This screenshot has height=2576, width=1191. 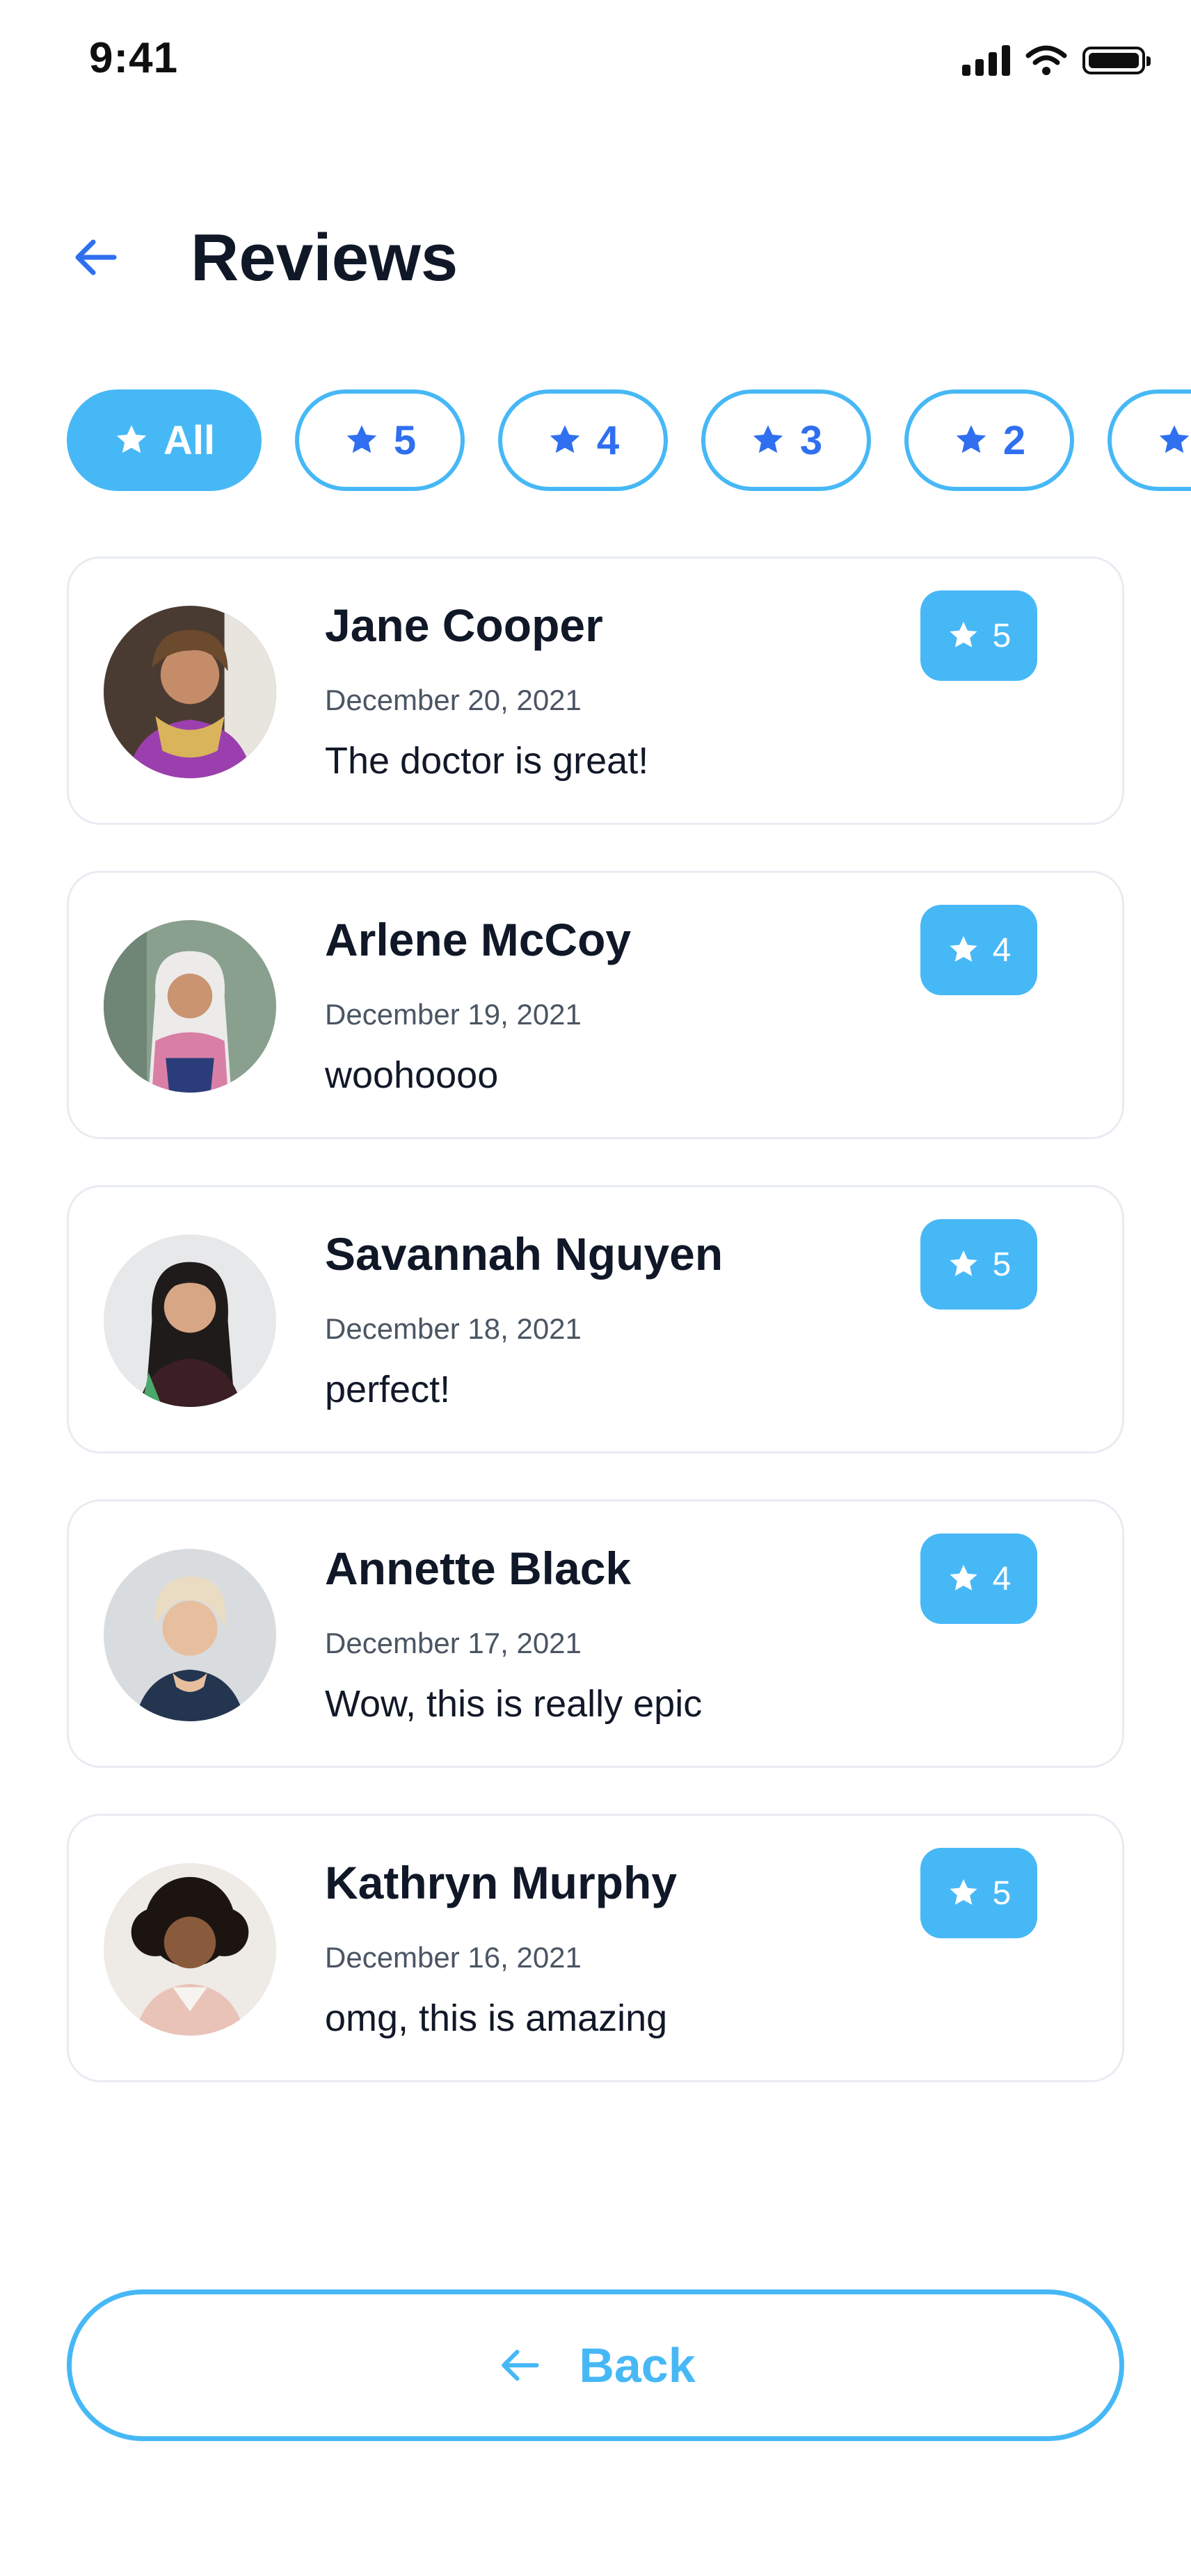 I want to click on review-text: perfect!, so click(x=388, y=1389).